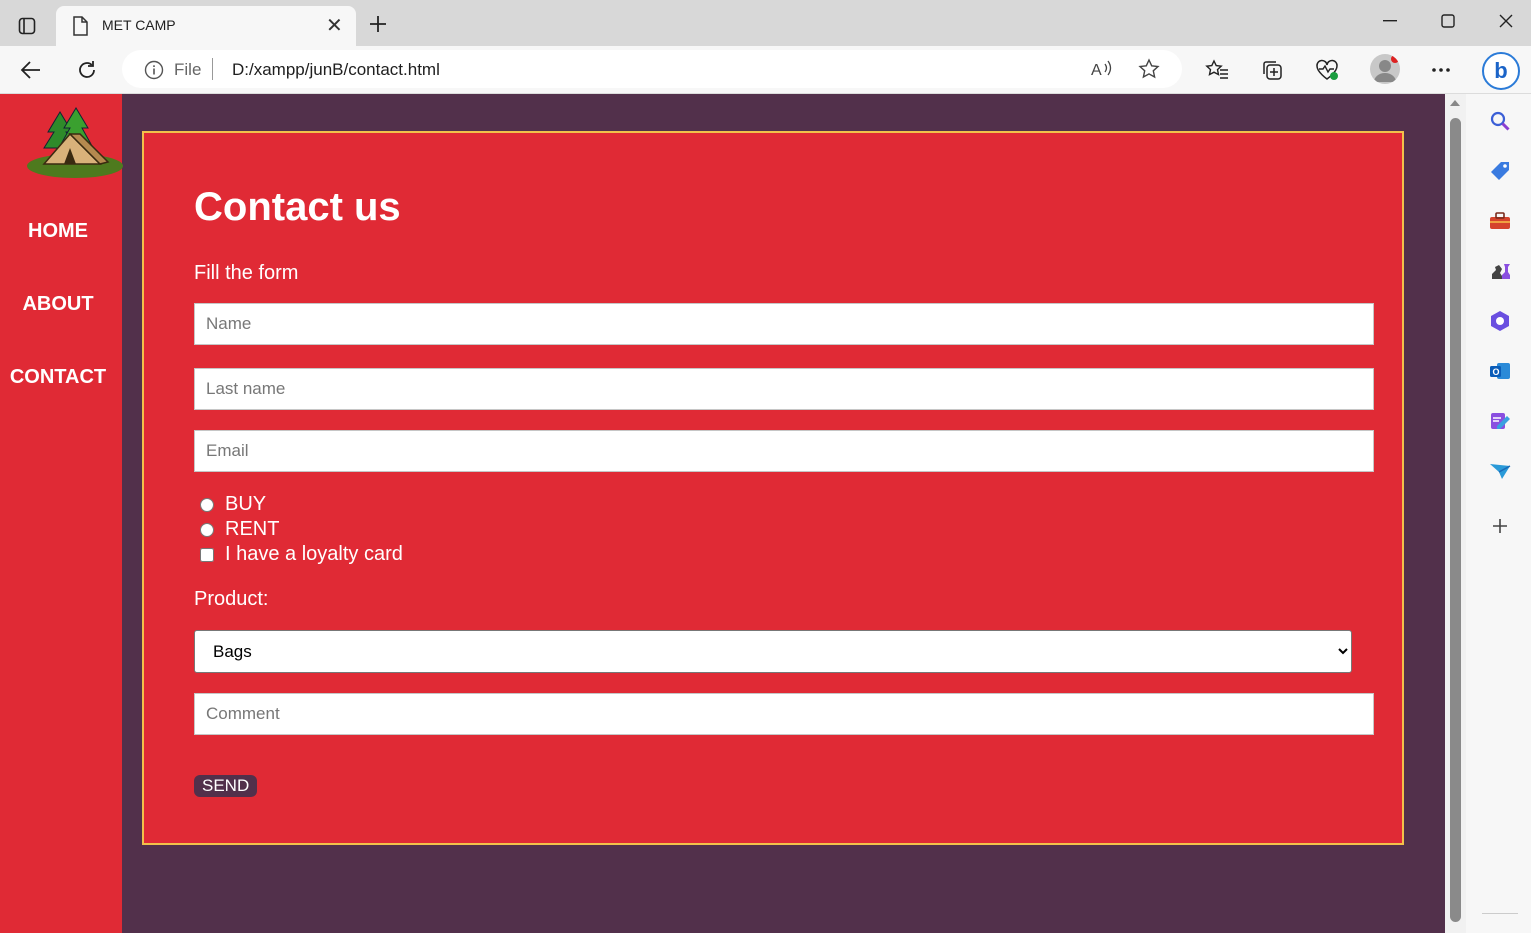 The width and height of the screenshot is (1531, 933). I want to click on url-text: D:/xampp/junB/contact.html, so click(336, 70).